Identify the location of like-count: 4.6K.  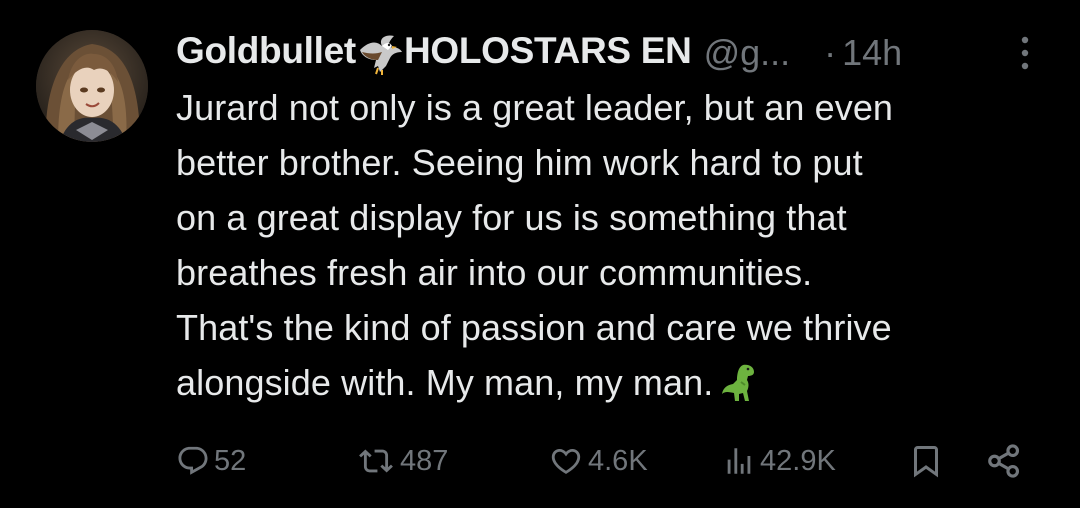
(618, 460).